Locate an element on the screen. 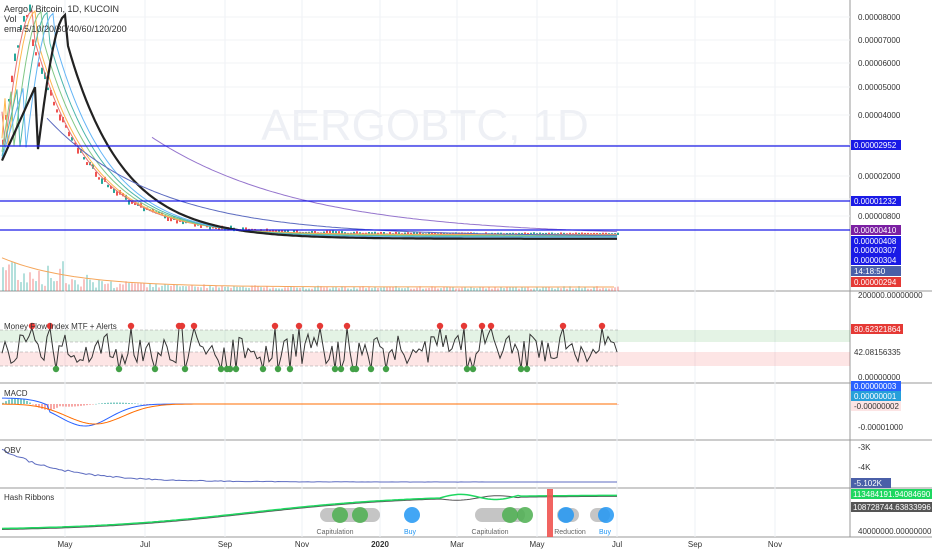 Image resolution: width=932 pixels, height=550 pixels. price-label-text: 0.00000408 is located at coordinates (875, 241).